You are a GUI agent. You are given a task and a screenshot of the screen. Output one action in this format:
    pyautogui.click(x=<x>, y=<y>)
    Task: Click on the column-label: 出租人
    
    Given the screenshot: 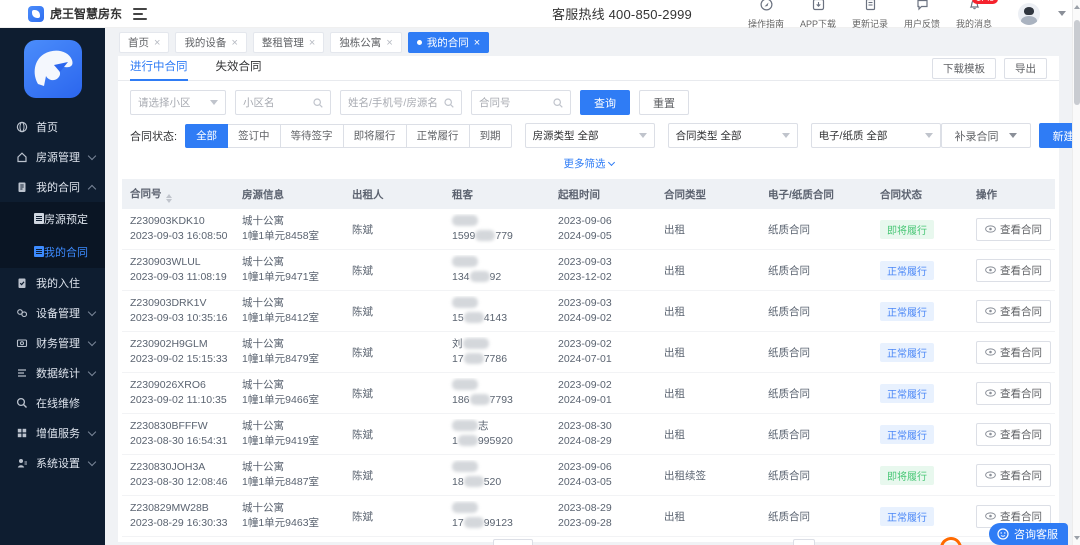 What is the action you would take?
    pyautogui.click(x=368, y=194)
    